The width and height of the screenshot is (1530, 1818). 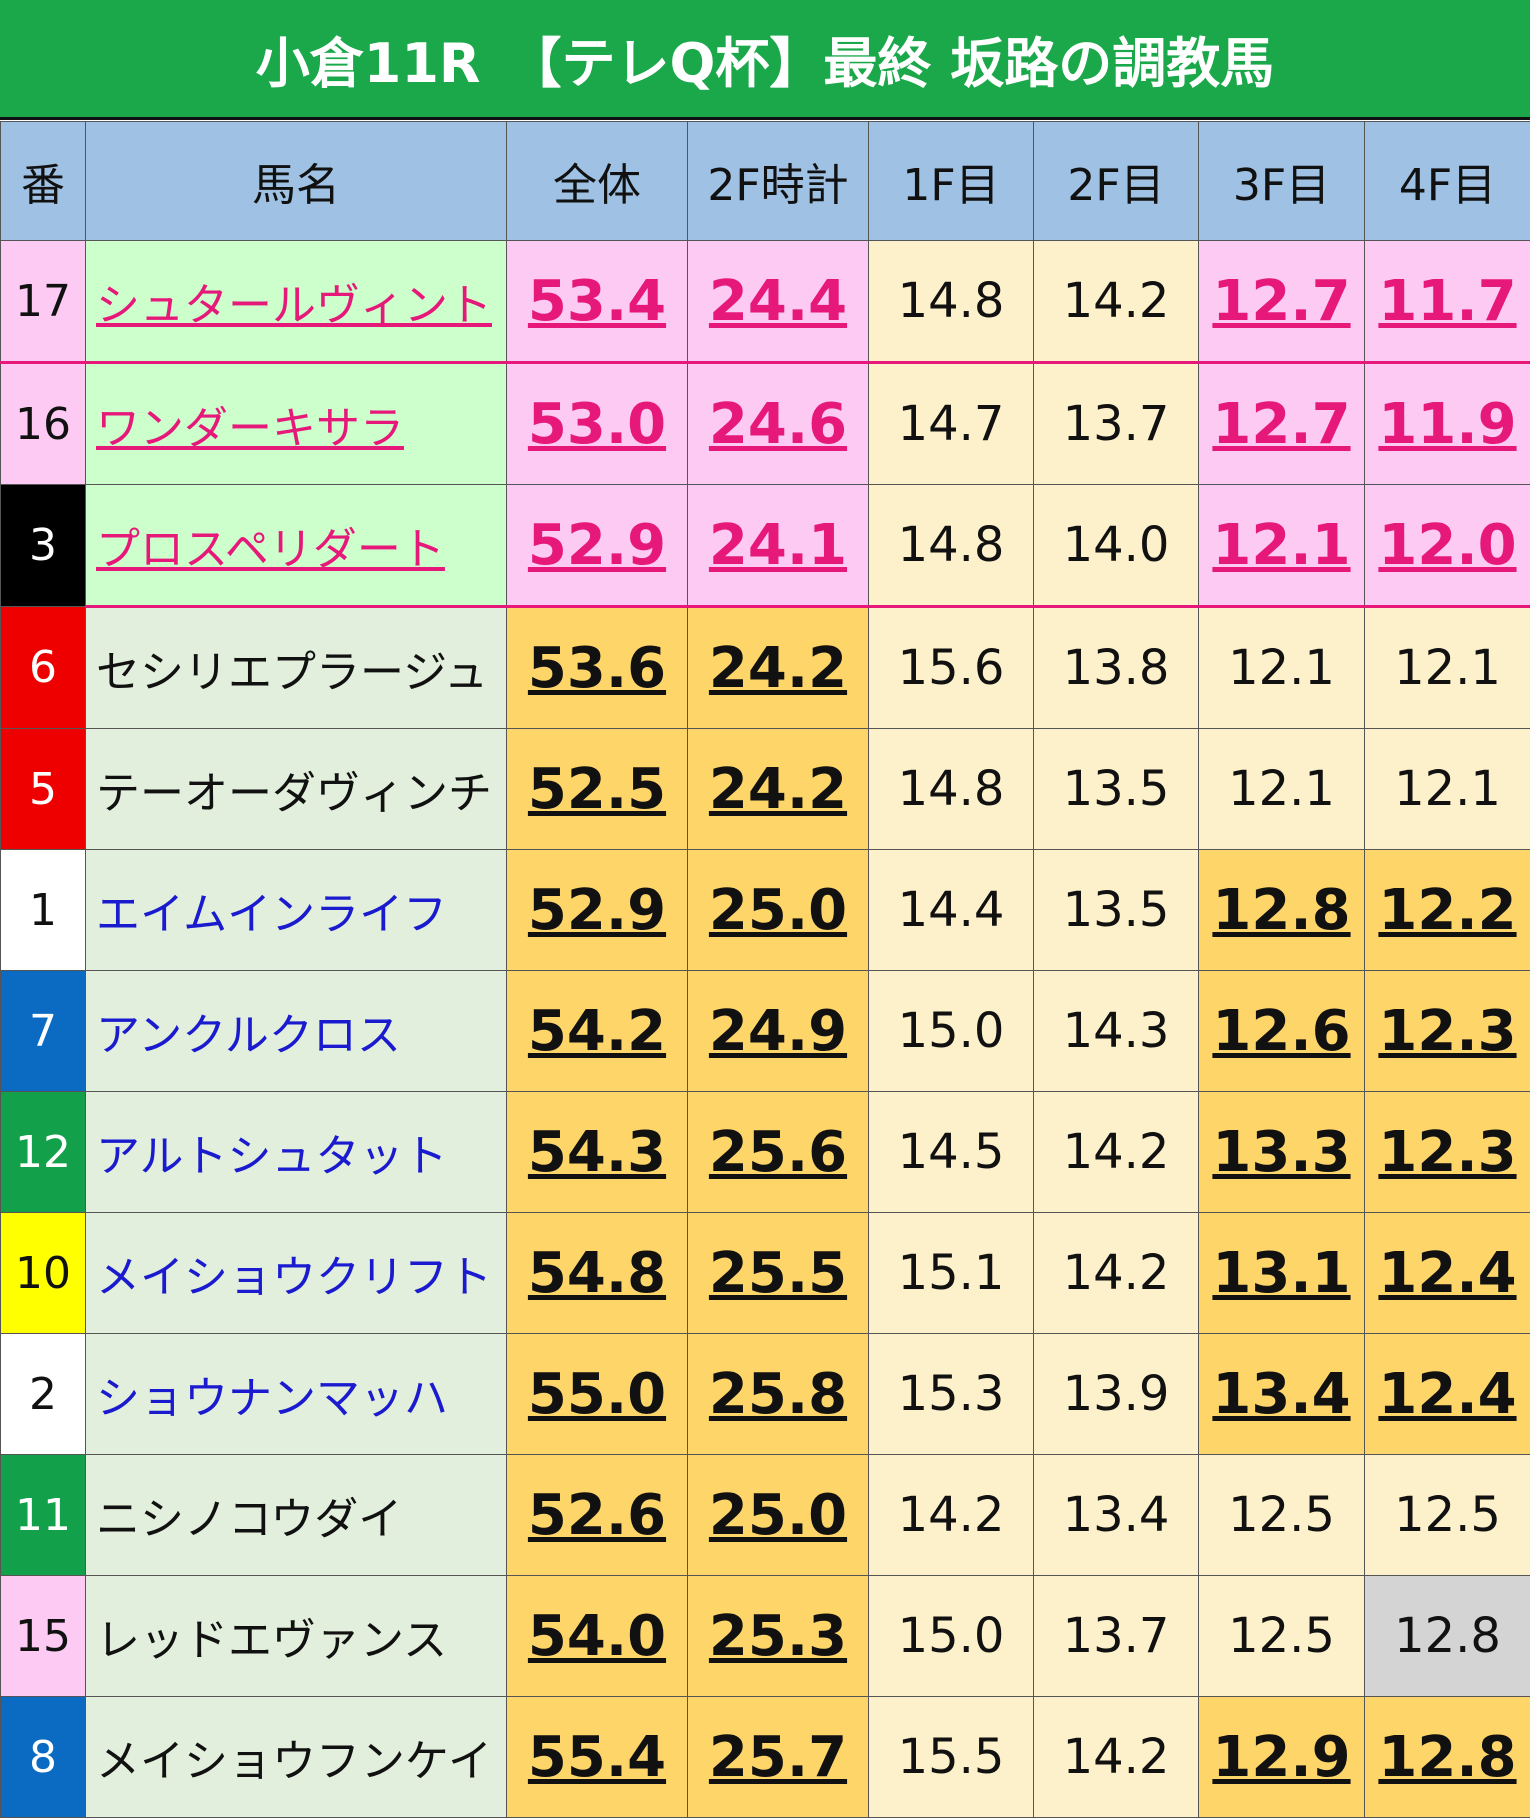 I want to click on table-row: 16 ワンダーキサラ 53.0 24.6 14.7 13.7 12.7 11.9, so click(x=765, y=424).